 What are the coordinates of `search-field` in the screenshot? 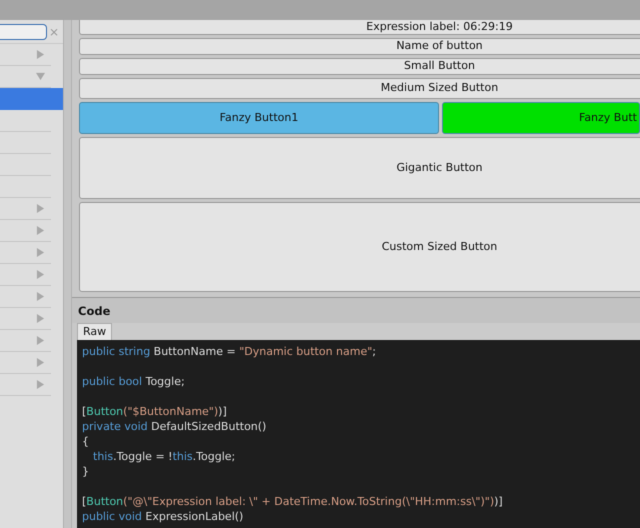 It's located at (23, 32).